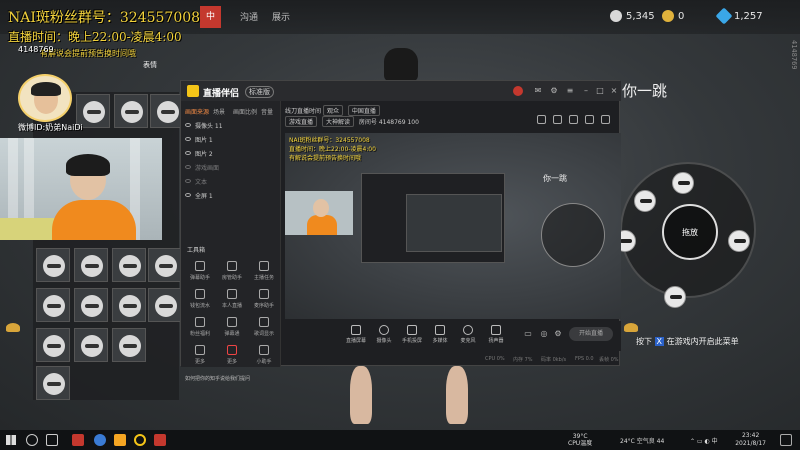 This screenshot has width=800, height=450. What do you see at coordinates (199, 195) in the screenshot?
I see `source-item: 全屏 1` at bounding box center [199, 195].